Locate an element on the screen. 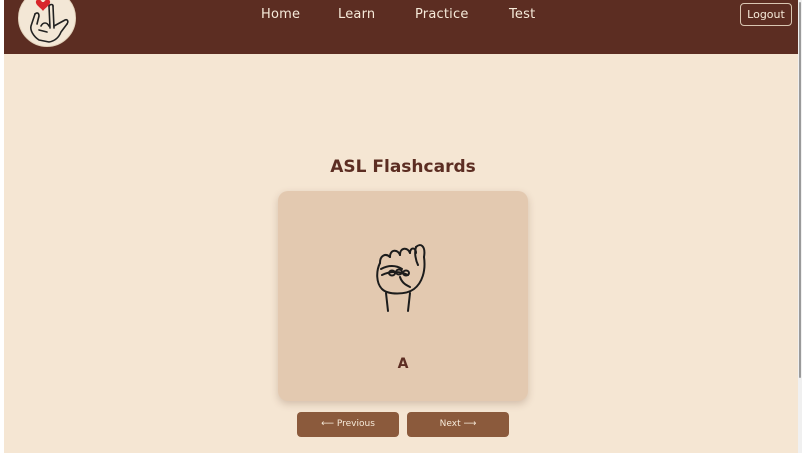  nav-learn: Learn is located at coordinates (356, 14).